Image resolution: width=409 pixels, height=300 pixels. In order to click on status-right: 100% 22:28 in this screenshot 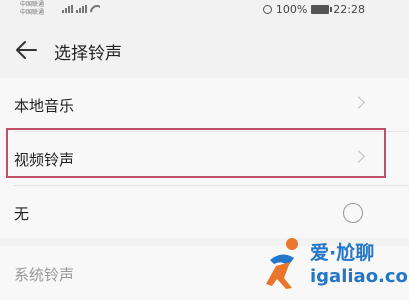, I will do `click(313, 9)`.